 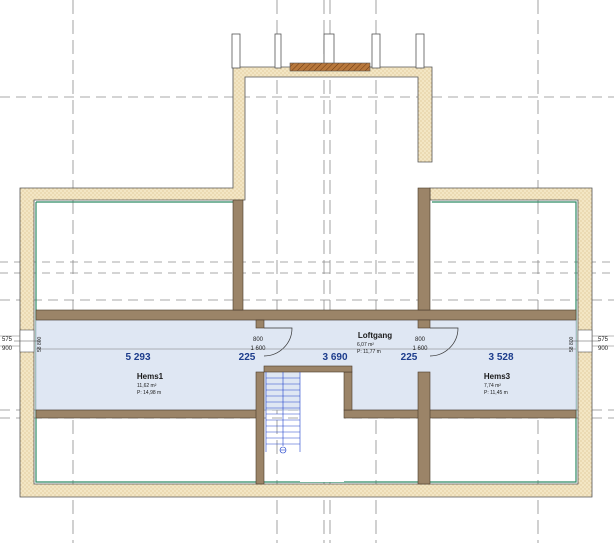 What do you see at coordinates (7, 349) in the screenshot?
I see `left-dim-b: 900` at bounding box center [7, 349].